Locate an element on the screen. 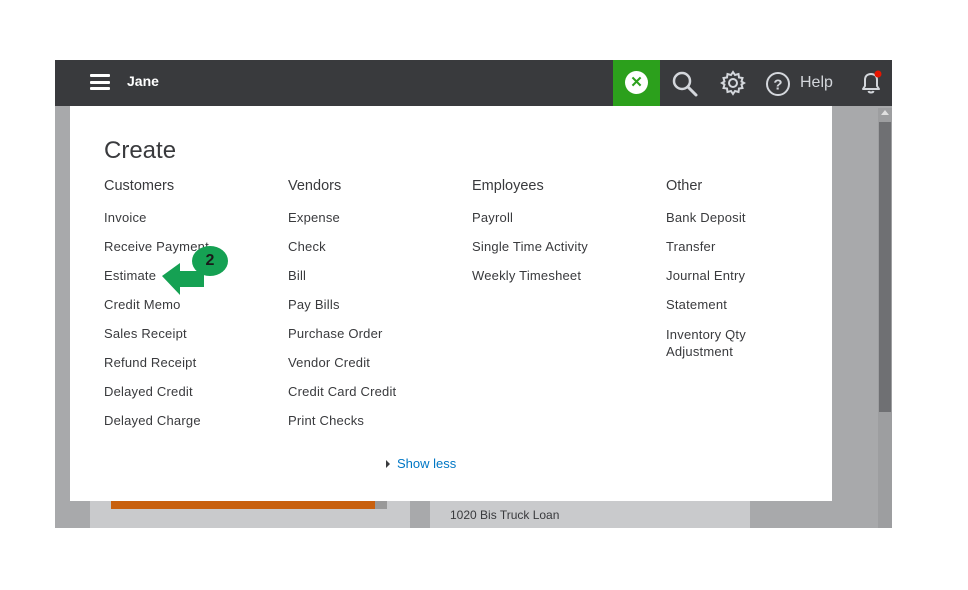 This screenshot has width=968, height=590. menu-item-credit-memo: Credit Memo is located at coordinates (156, 311).